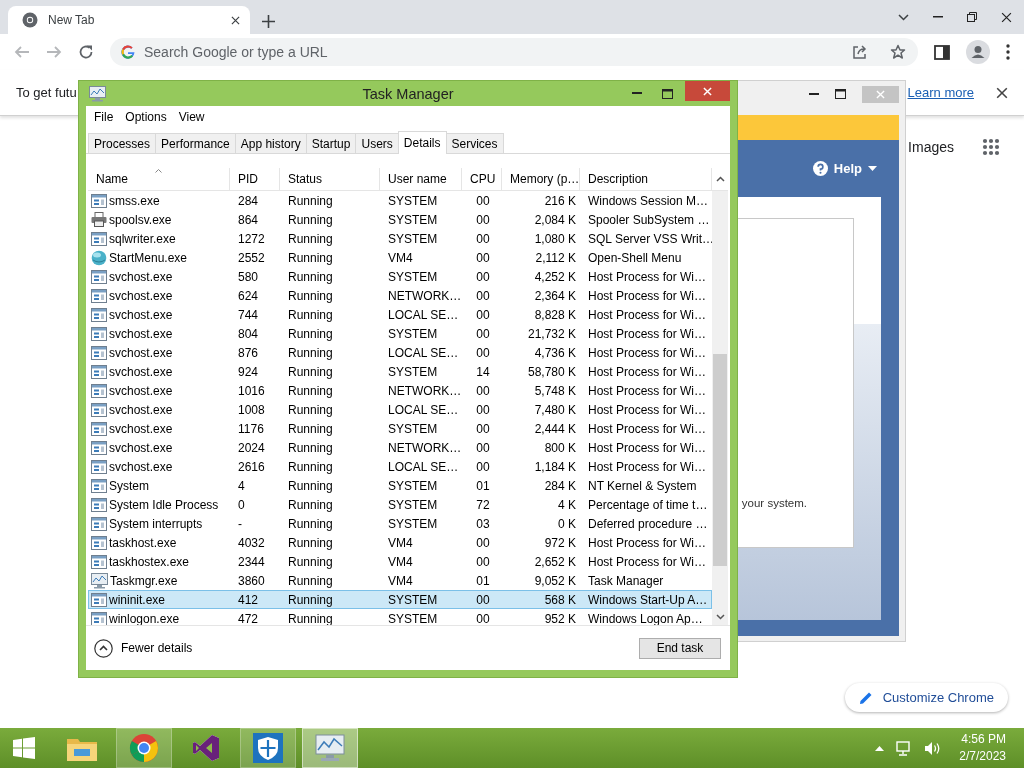 This screenshot has height=768, width=1024. Describe the element at coordinates (880, 748) in the screenshot. I see `chevron-up-icon` at that location.